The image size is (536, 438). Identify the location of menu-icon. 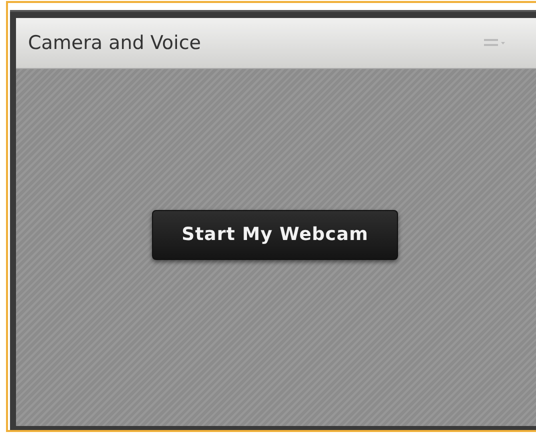
(495, 43).